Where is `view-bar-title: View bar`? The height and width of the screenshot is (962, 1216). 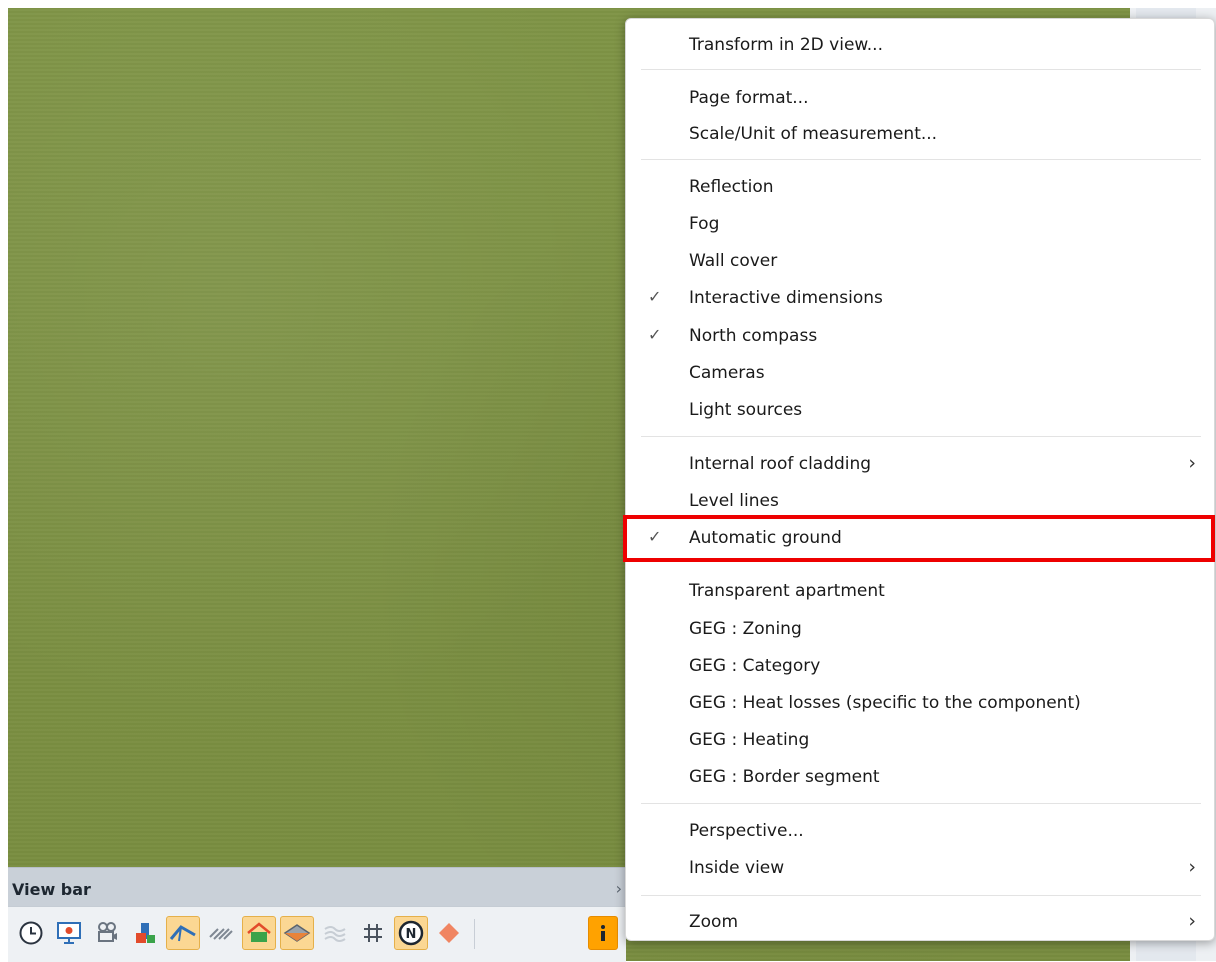
view-bar-title: View bar is located at coordinates (51, 889).